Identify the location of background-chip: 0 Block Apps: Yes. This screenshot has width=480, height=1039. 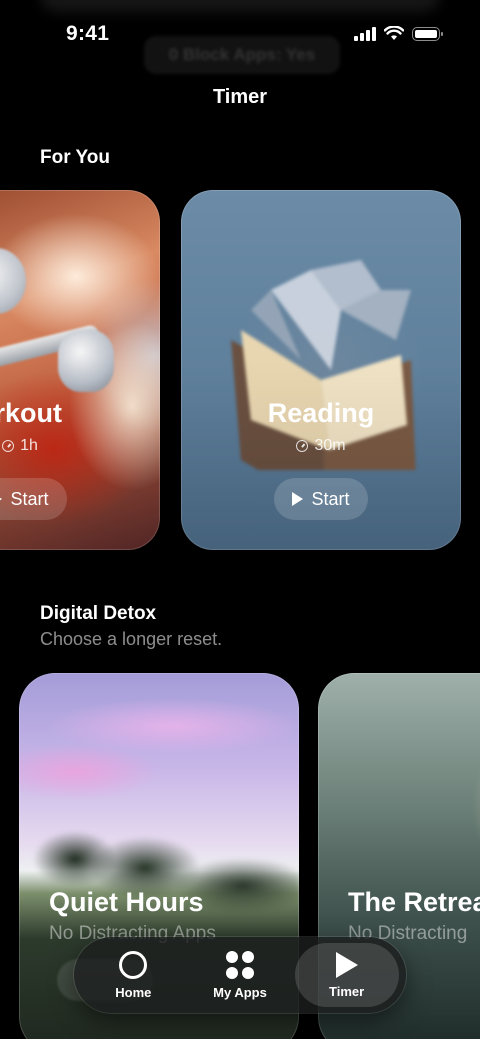
(242, 55).